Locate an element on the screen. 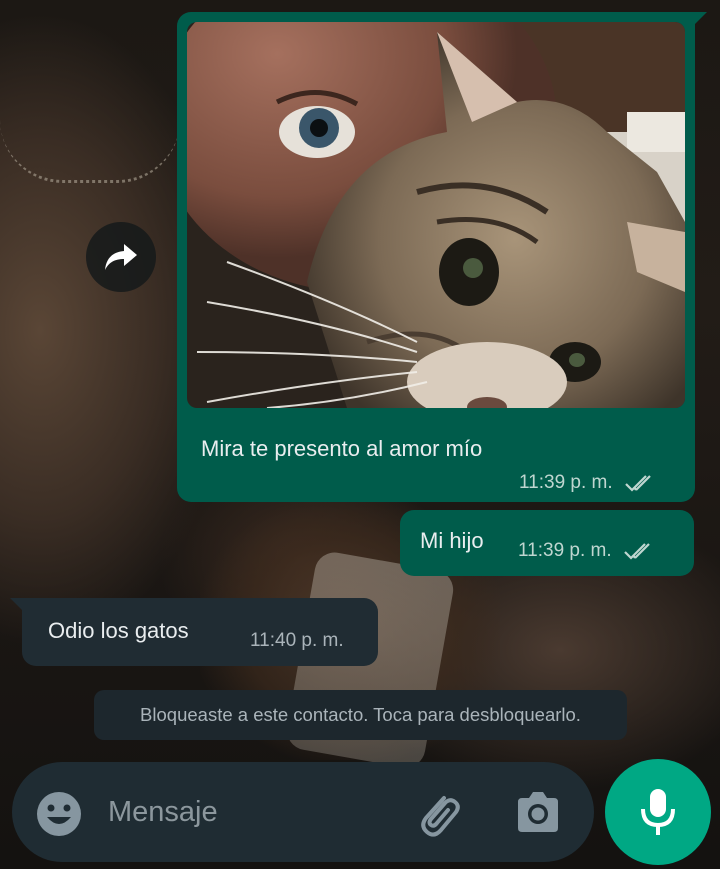 The image size is (720, 869). voice-record-button is located at coordinates (658, 812).